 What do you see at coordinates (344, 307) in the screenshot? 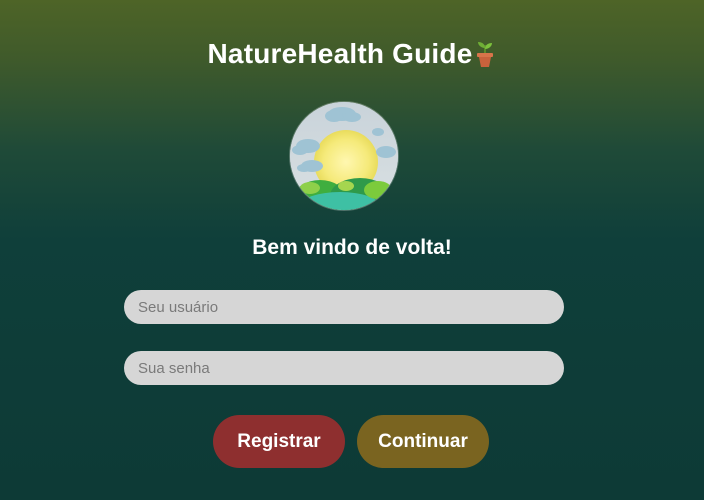
I see `username-input` at bounding box center [344, 307].